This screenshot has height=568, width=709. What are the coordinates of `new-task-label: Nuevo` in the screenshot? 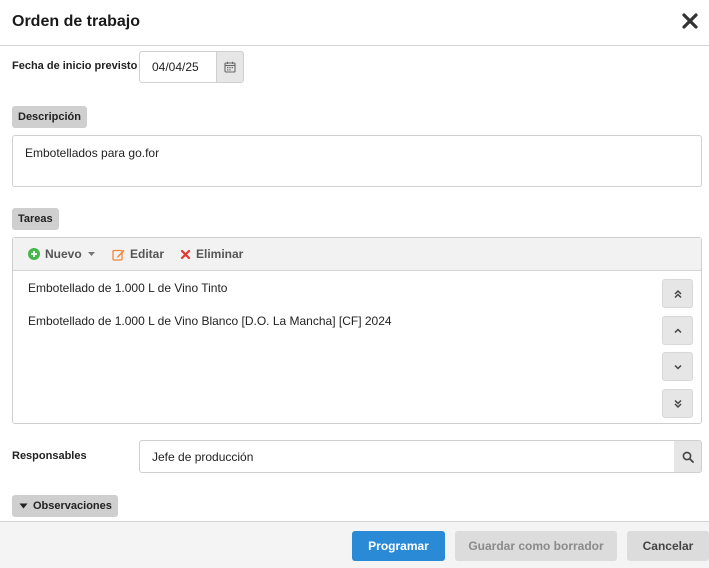 It's located at (63, 254).